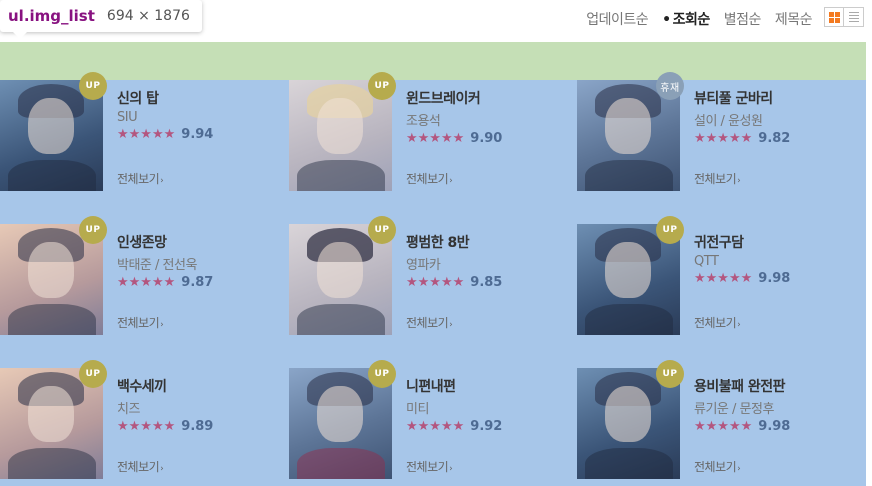  I want to click on grid-view-button, so click(834, 17).